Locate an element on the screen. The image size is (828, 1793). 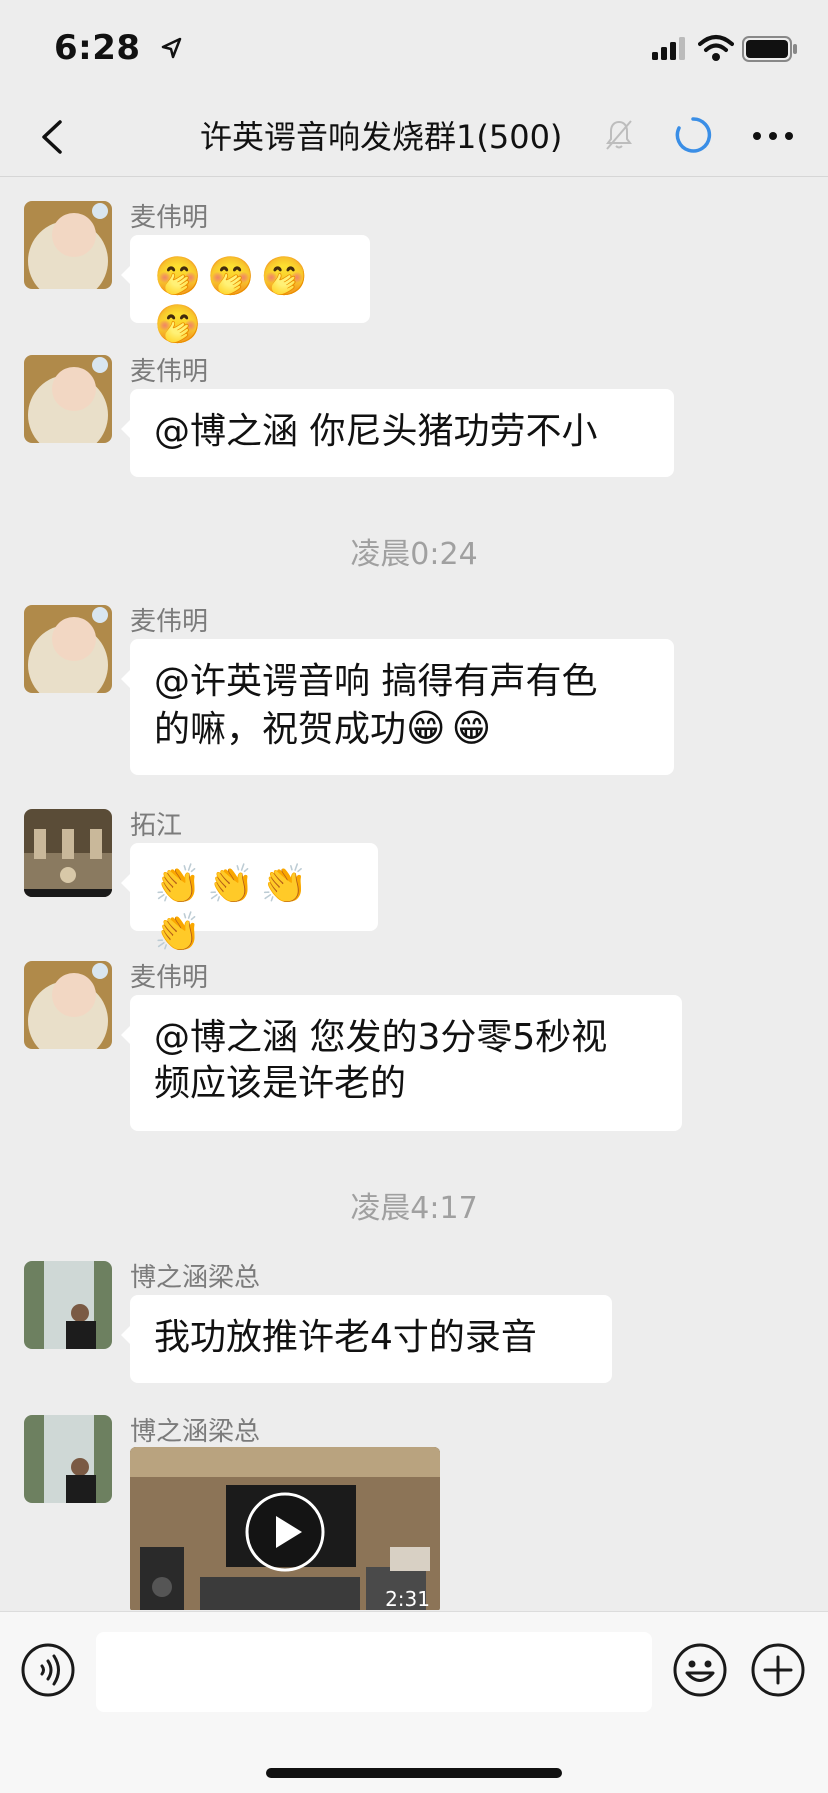
message-input is located at coordinates (374, 1672).